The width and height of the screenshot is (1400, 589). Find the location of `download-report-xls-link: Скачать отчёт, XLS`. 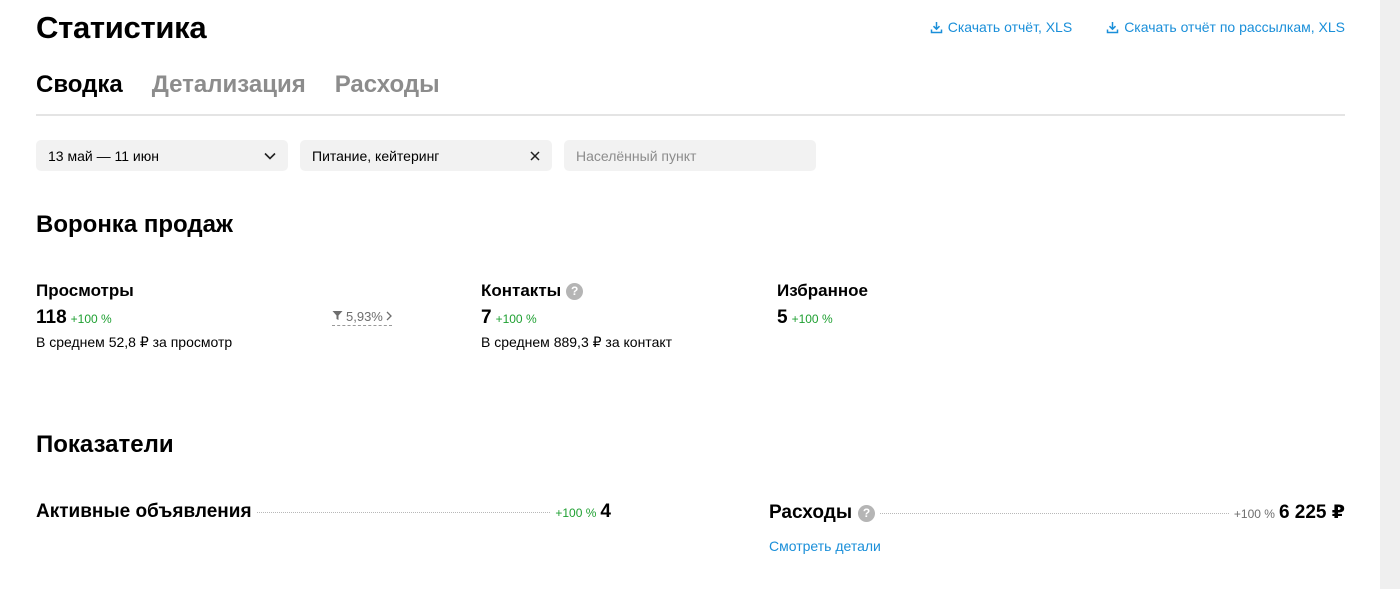

download-report-xls-link: Скачать отчёт, XLS is located at coordinates (1001, 27).